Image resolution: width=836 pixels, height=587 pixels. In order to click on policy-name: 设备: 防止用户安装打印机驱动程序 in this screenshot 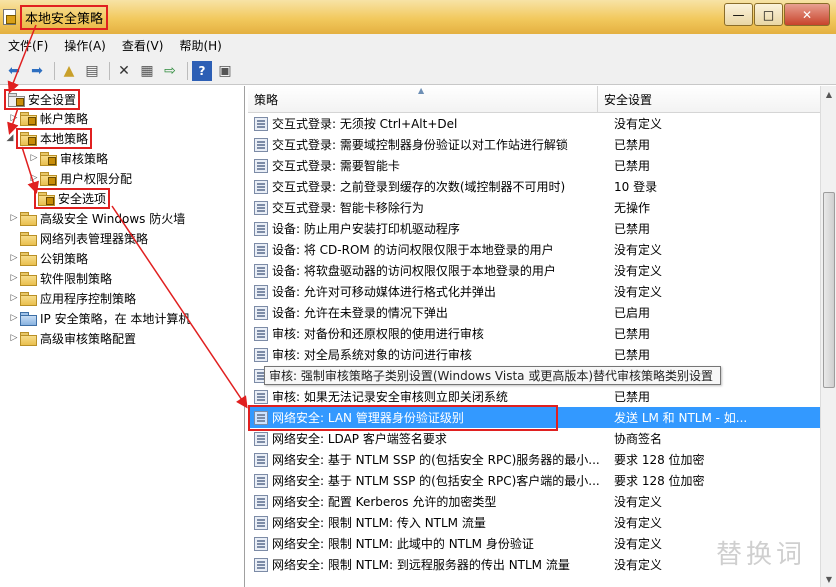, I will do `click(366, 229)`.